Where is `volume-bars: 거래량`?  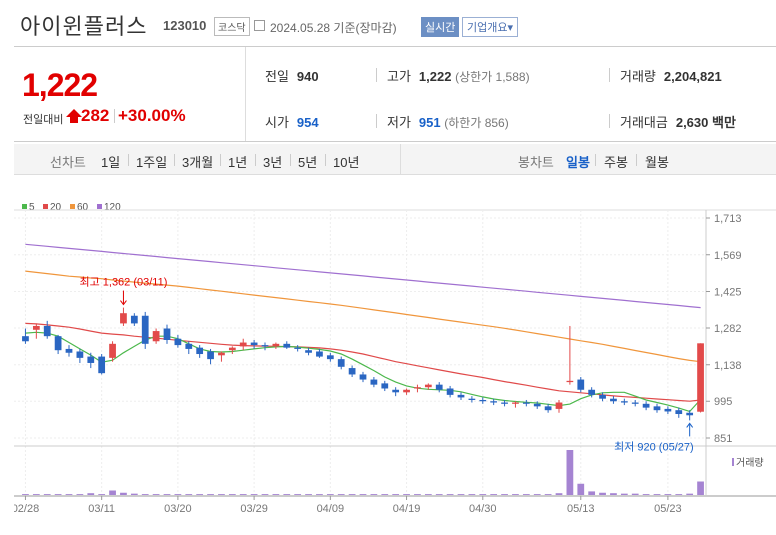
volume-bars: 거래량 is located at coordinates (393, 472).